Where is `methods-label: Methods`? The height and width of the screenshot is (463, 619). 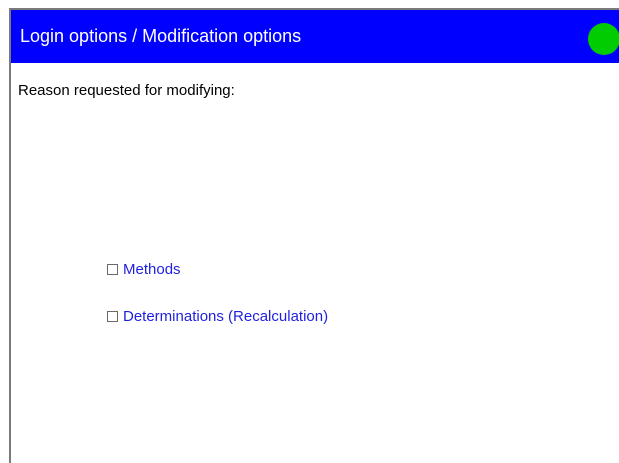 methods-label: Methods is located at coordinates (152, 269).